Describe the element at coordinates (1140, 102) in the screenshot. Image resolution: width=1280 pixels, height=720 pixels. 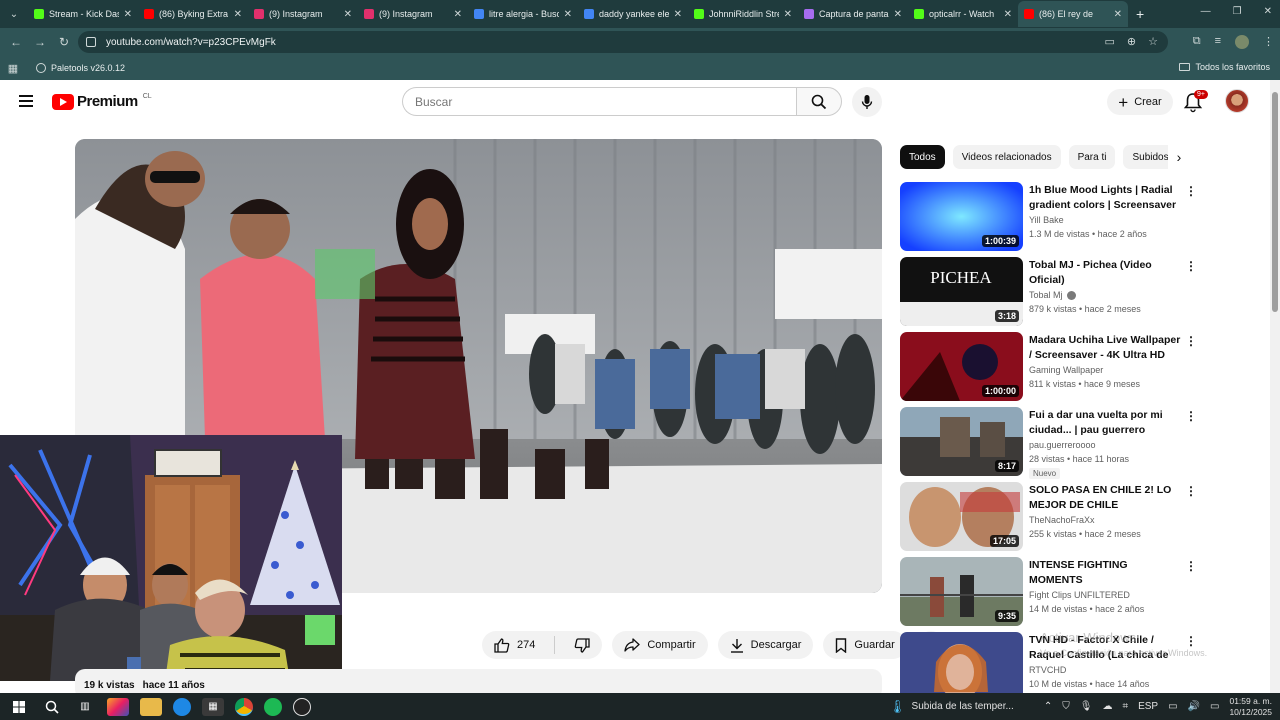
I see `create-button: + Crear` at that location.